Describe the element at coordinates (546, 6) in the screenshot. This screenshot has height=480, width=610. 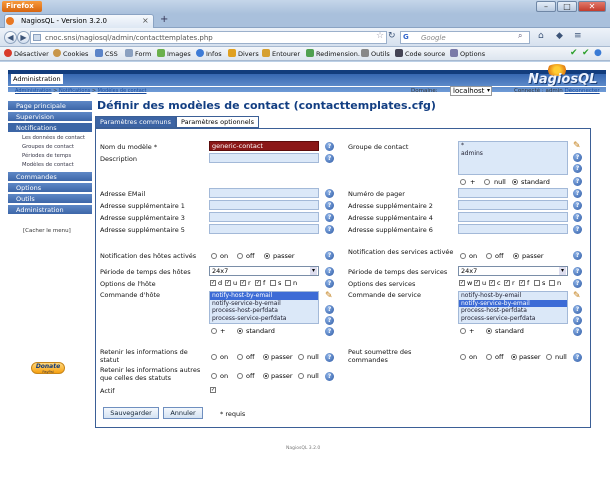
I see `minimize-button: –` at that location.